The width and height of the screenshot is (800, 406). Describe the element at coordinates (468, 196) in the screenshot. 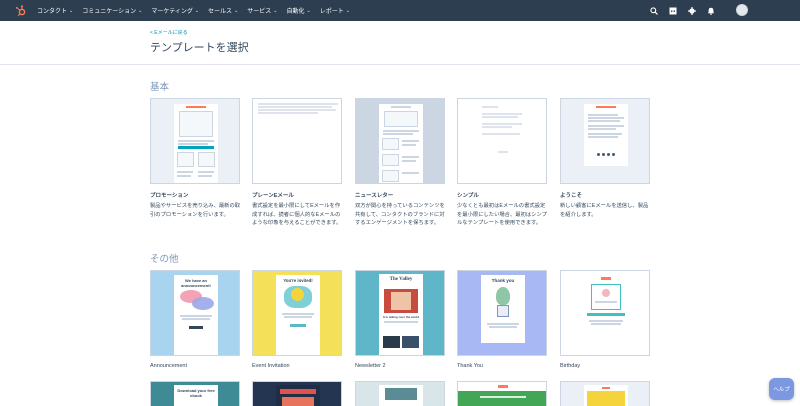

I see `template-name: シンプル` at that location.